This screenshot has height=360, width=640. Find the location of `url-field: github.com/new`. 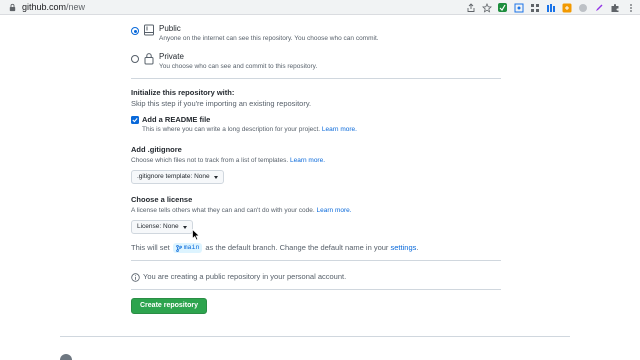

url-field: github.com/new is located at coordinates (53, 7).